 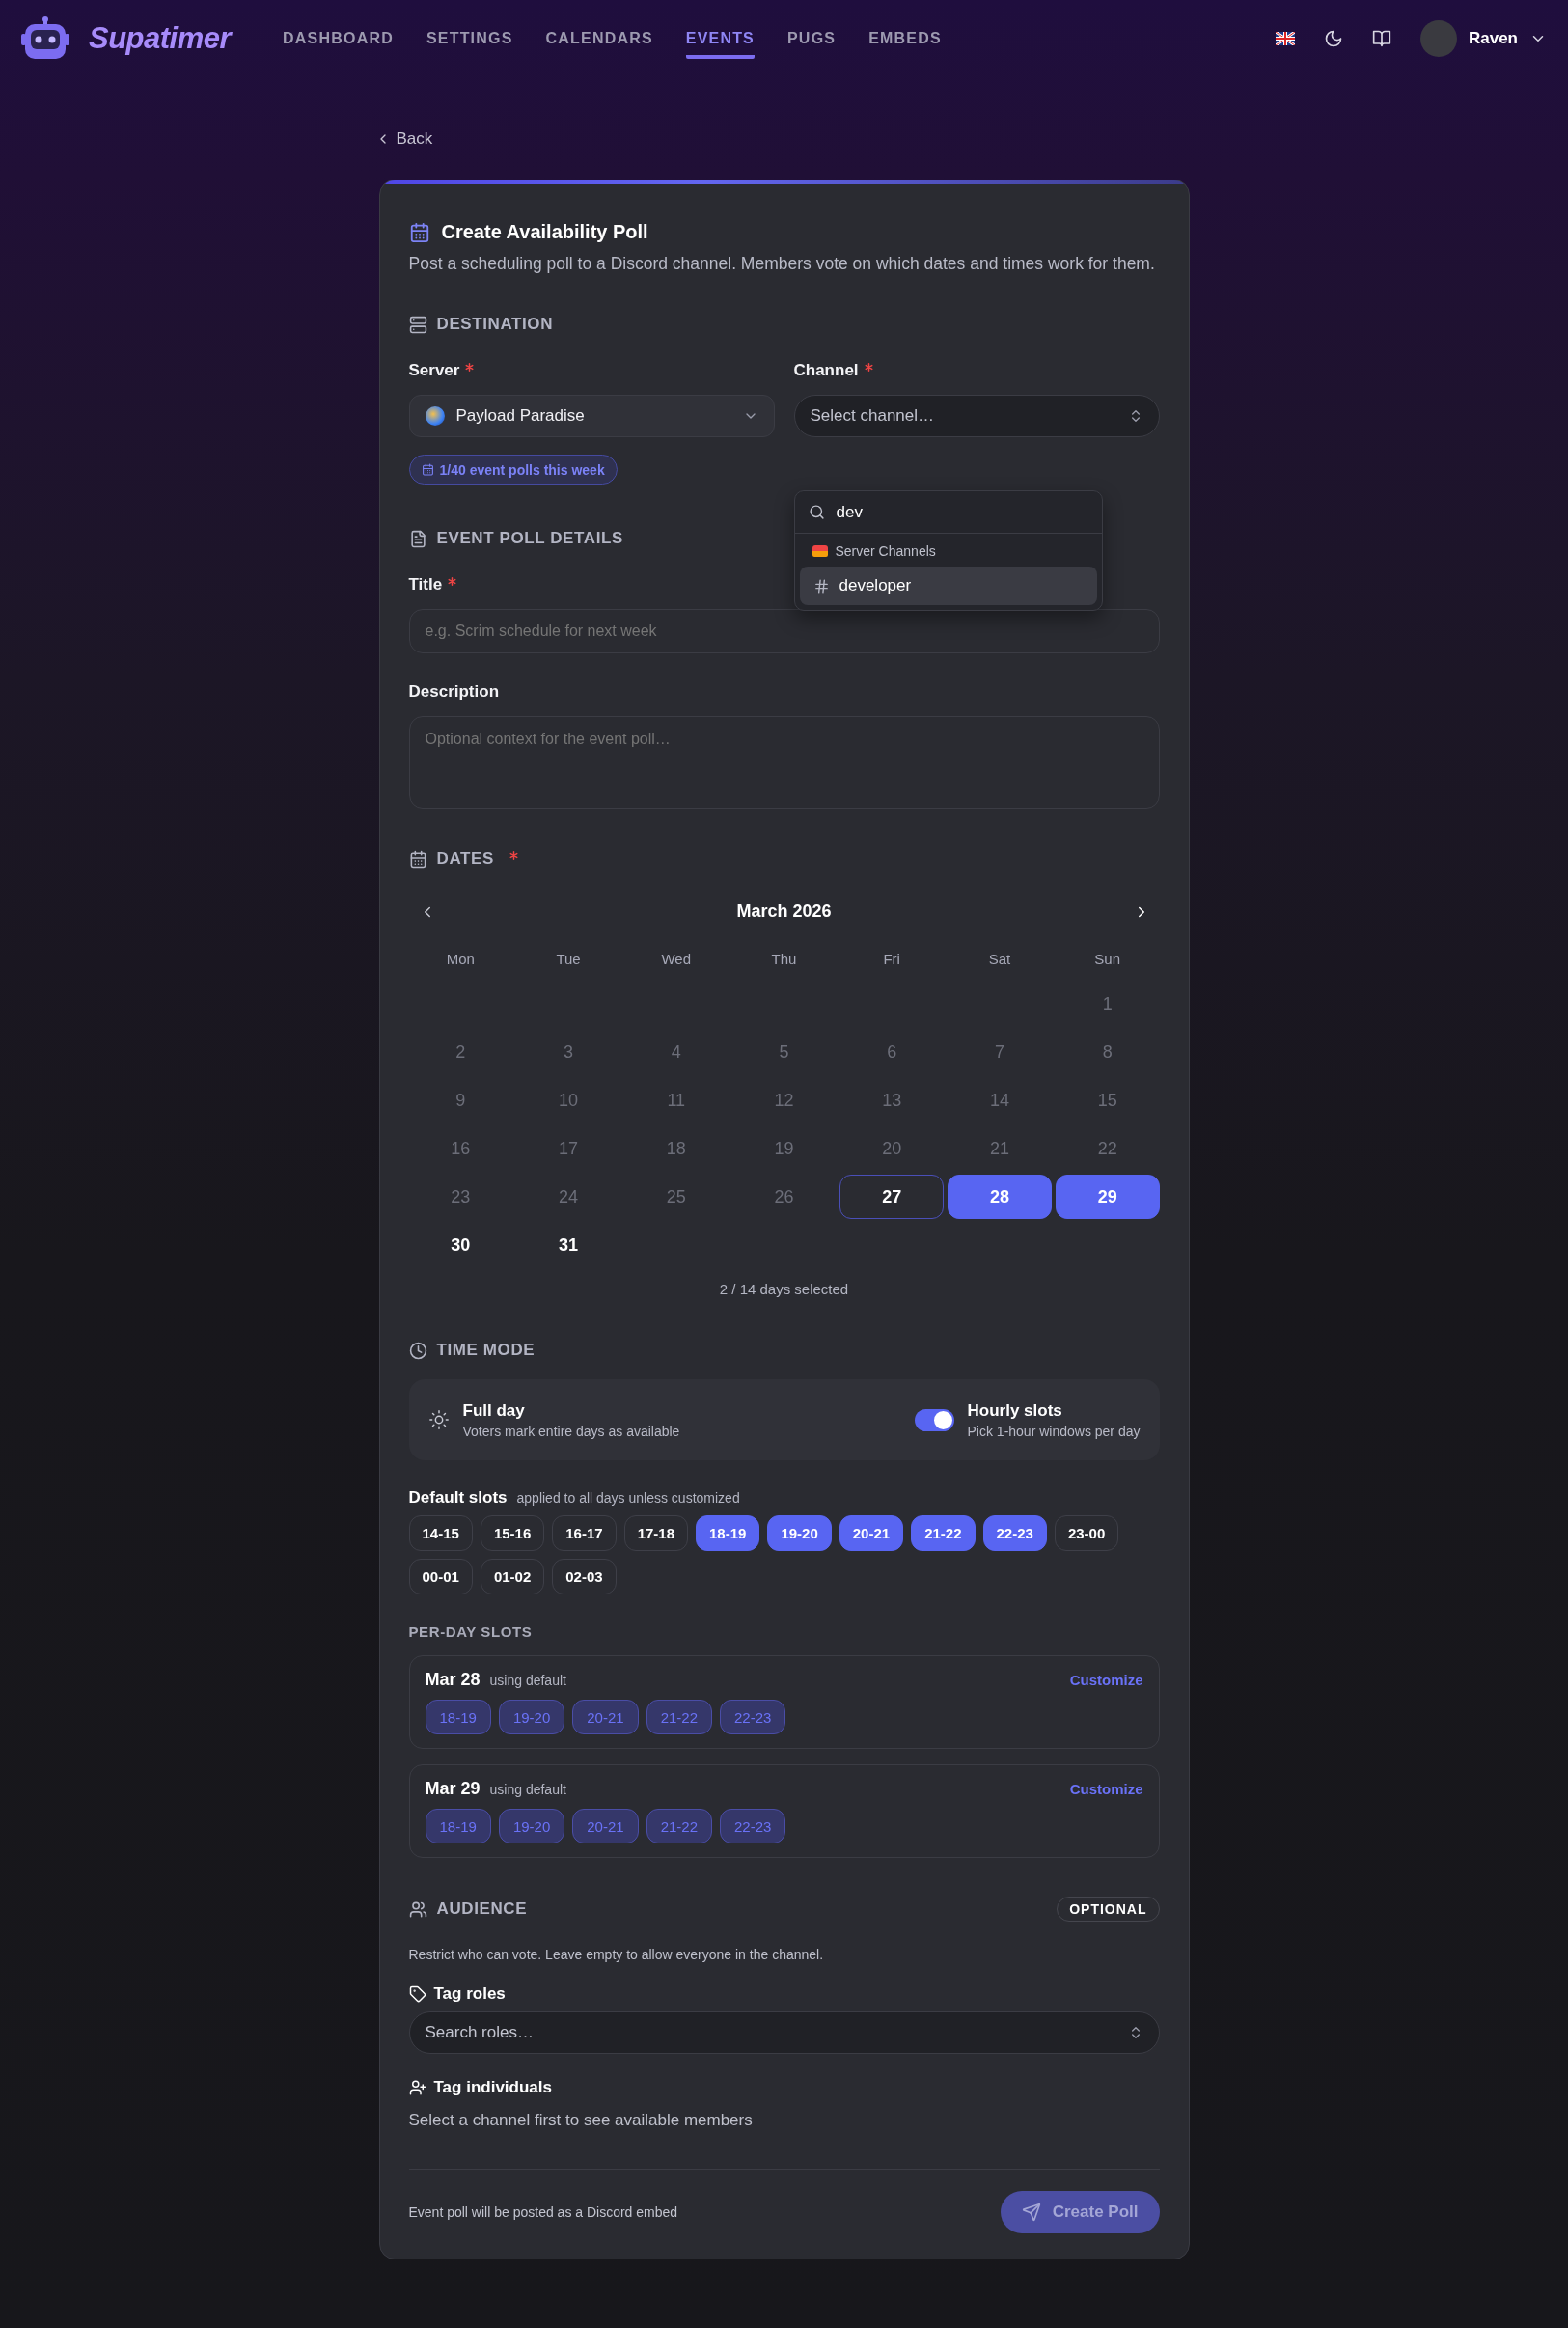 I want to click on calendar-day: 10, so click(x=568, y=1100).